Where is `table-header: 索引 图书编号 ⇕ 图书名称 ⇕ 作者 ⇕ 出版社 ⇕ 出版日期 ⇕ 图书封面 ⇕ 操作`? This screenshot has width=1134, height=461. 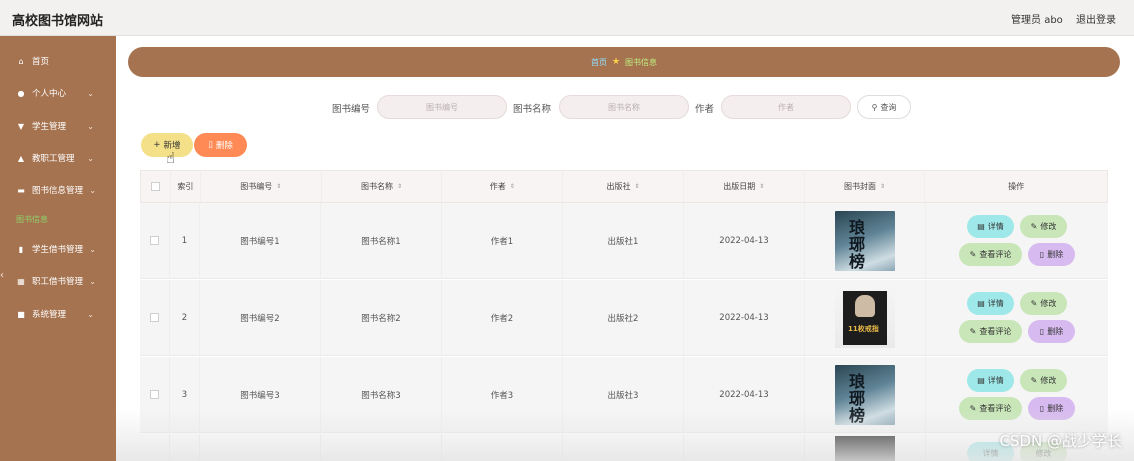
table-header: 索引 图书编号 ⇕ 图书名称 ⇕ 作者 ⇕ 出版社 ⇕ 出版日期 ⇕ 图书封面 ⇕ 操作 is located at coordinates (624, 186).